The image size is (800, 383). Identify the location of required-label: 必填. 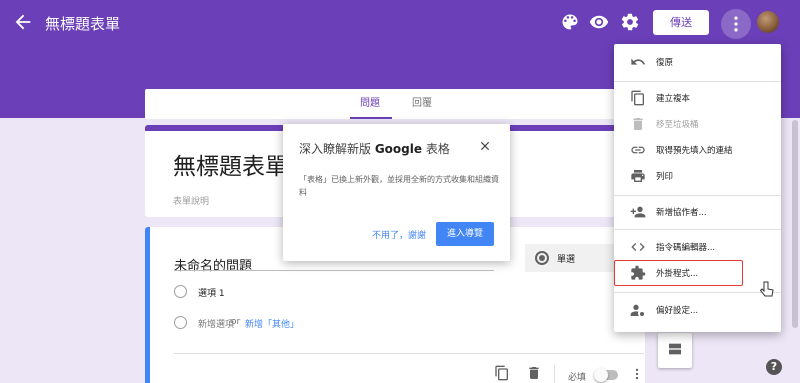
(577, 378).